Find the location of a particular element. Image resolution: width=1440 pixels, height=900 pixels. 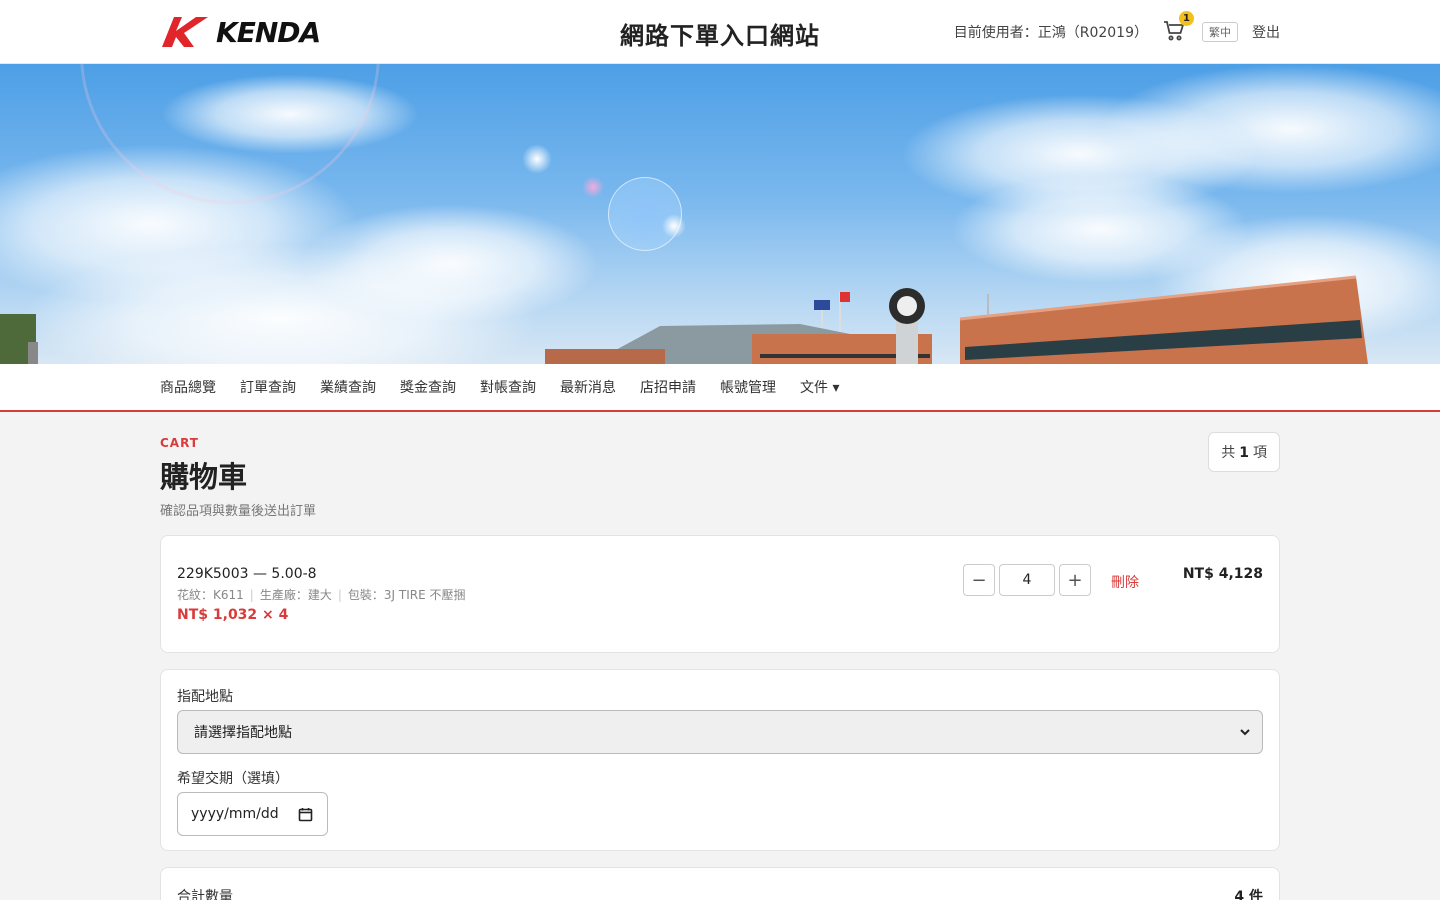

item-packaging: 包裝：3J TIRE 不壓捆 is located at coordinates (406, 595).